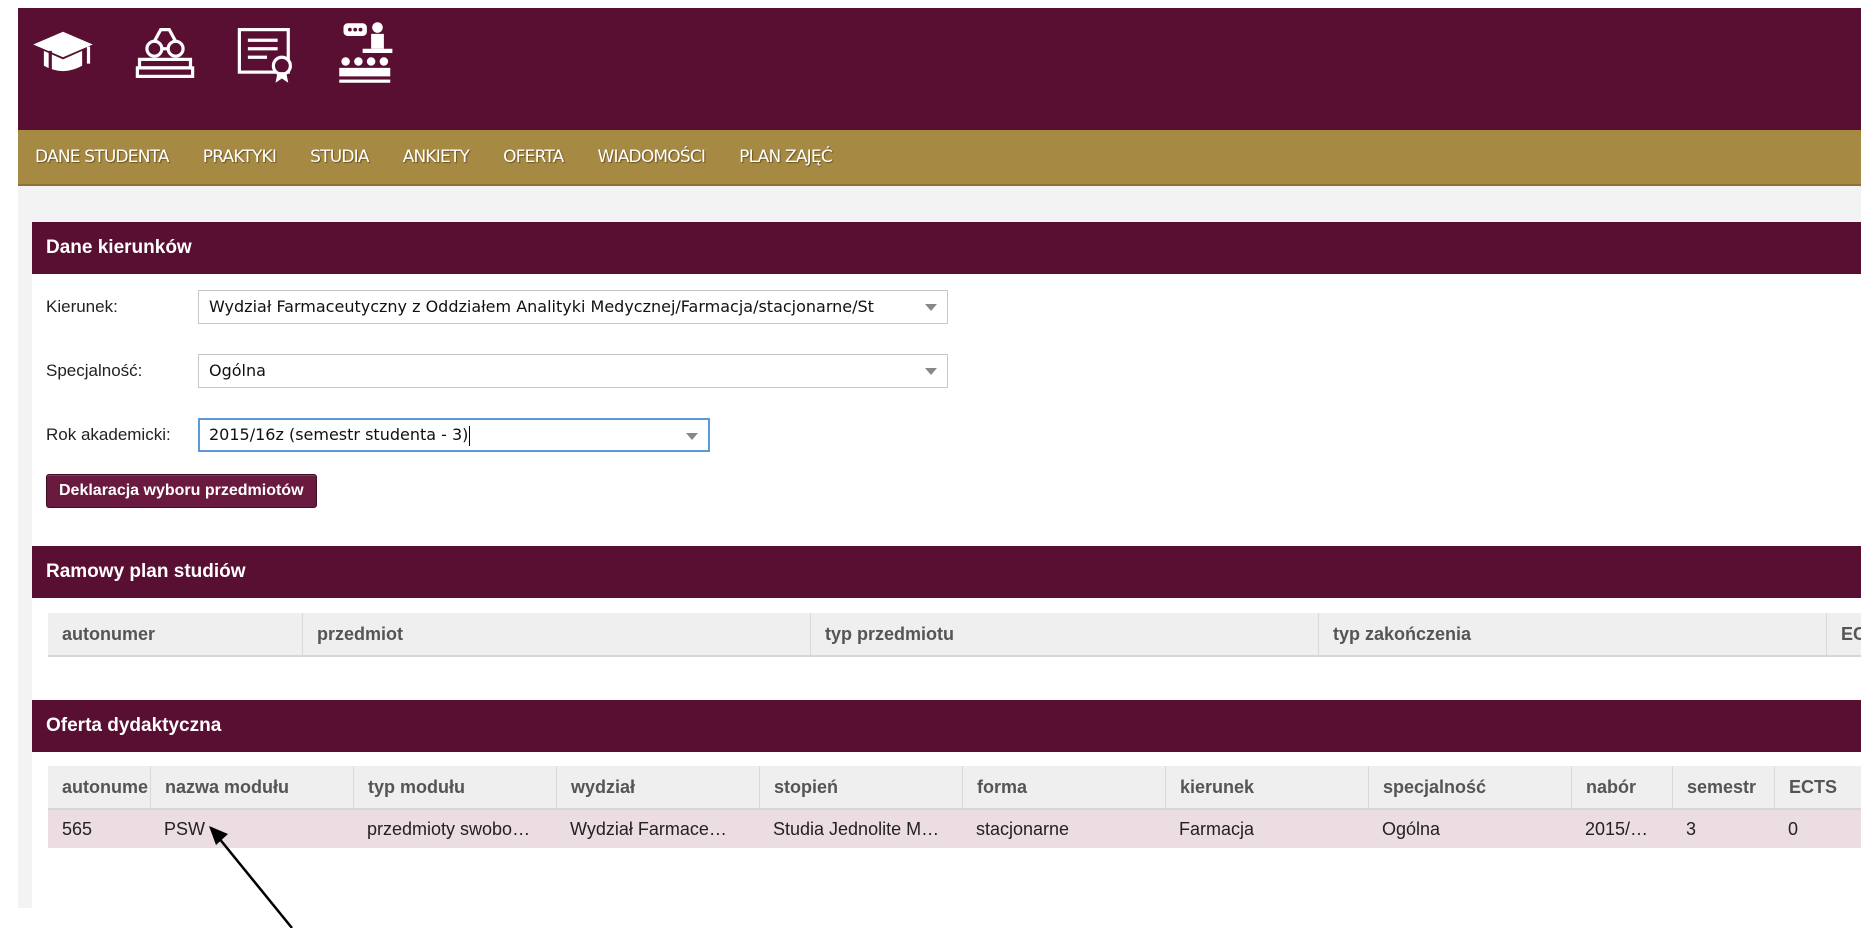 This screenshot has height=928, width=1861. I want to click on column-header: nabór, so click(1621, 787).